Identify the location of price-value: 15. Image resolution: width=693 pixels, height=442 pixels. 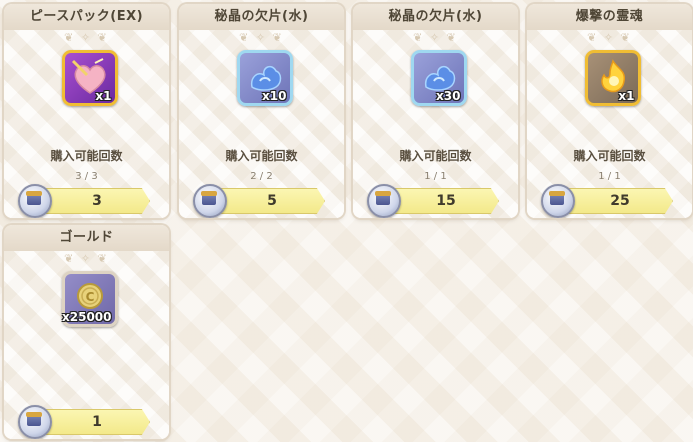
(446, 201).